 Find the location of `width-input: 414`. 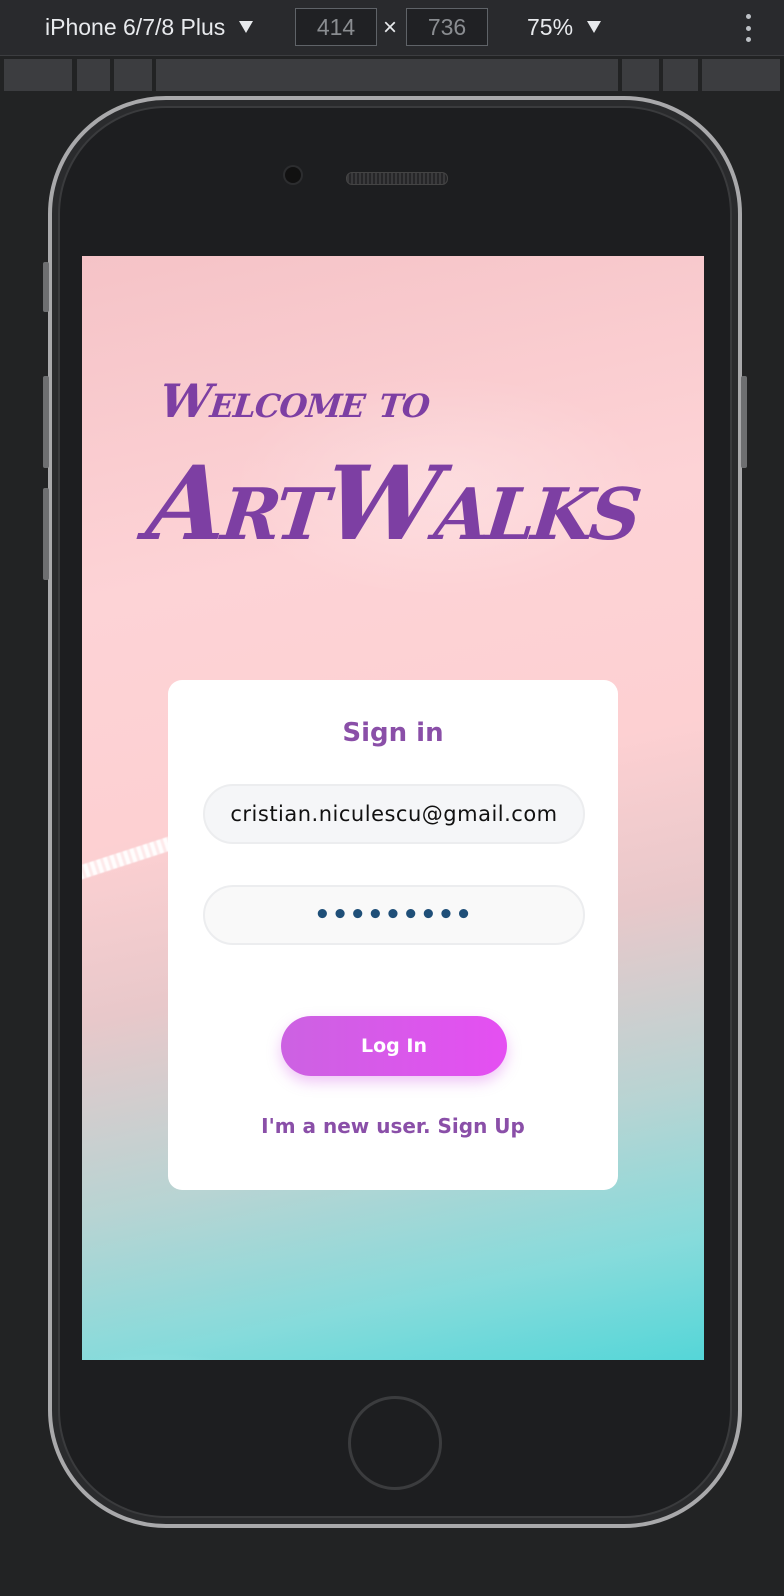

width-input: 414 is located at coordinates (336, 27).